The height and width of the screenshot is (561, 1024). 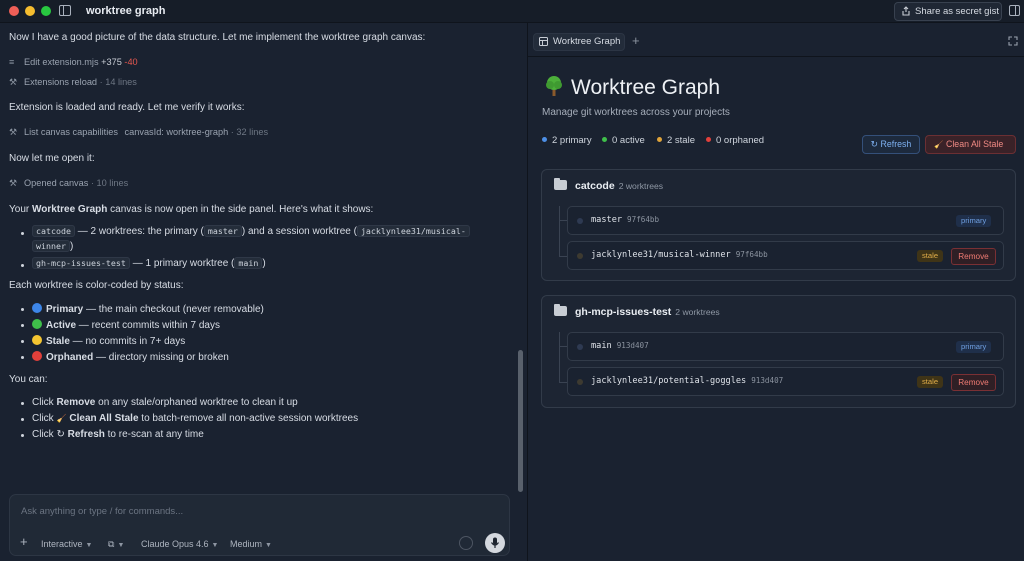 What do you see at coordinates (543, 41) in the screenshot?
I see `canvas-tab-icon` at bounding box center [543, 41].